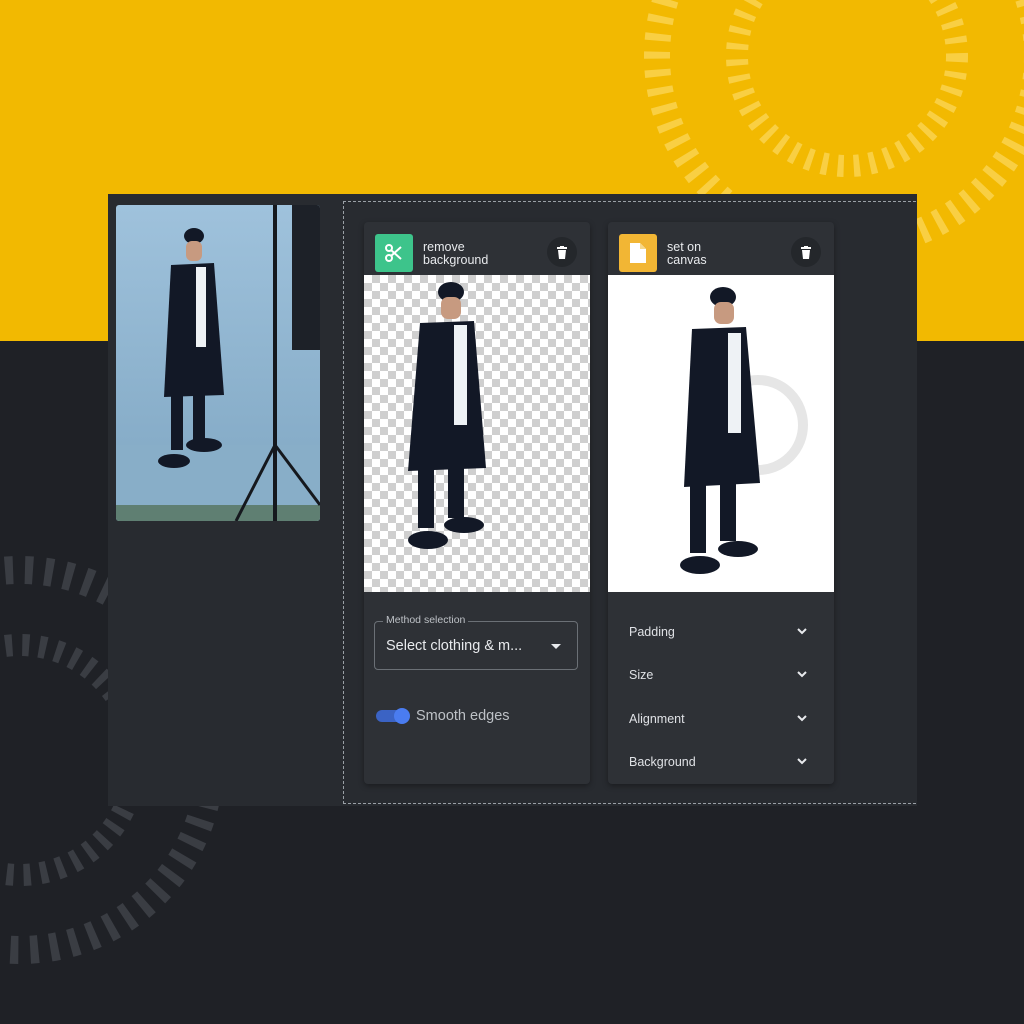 This screenshot has height=1024, width=1024. I want to click on document-icon, so click(638, 253).